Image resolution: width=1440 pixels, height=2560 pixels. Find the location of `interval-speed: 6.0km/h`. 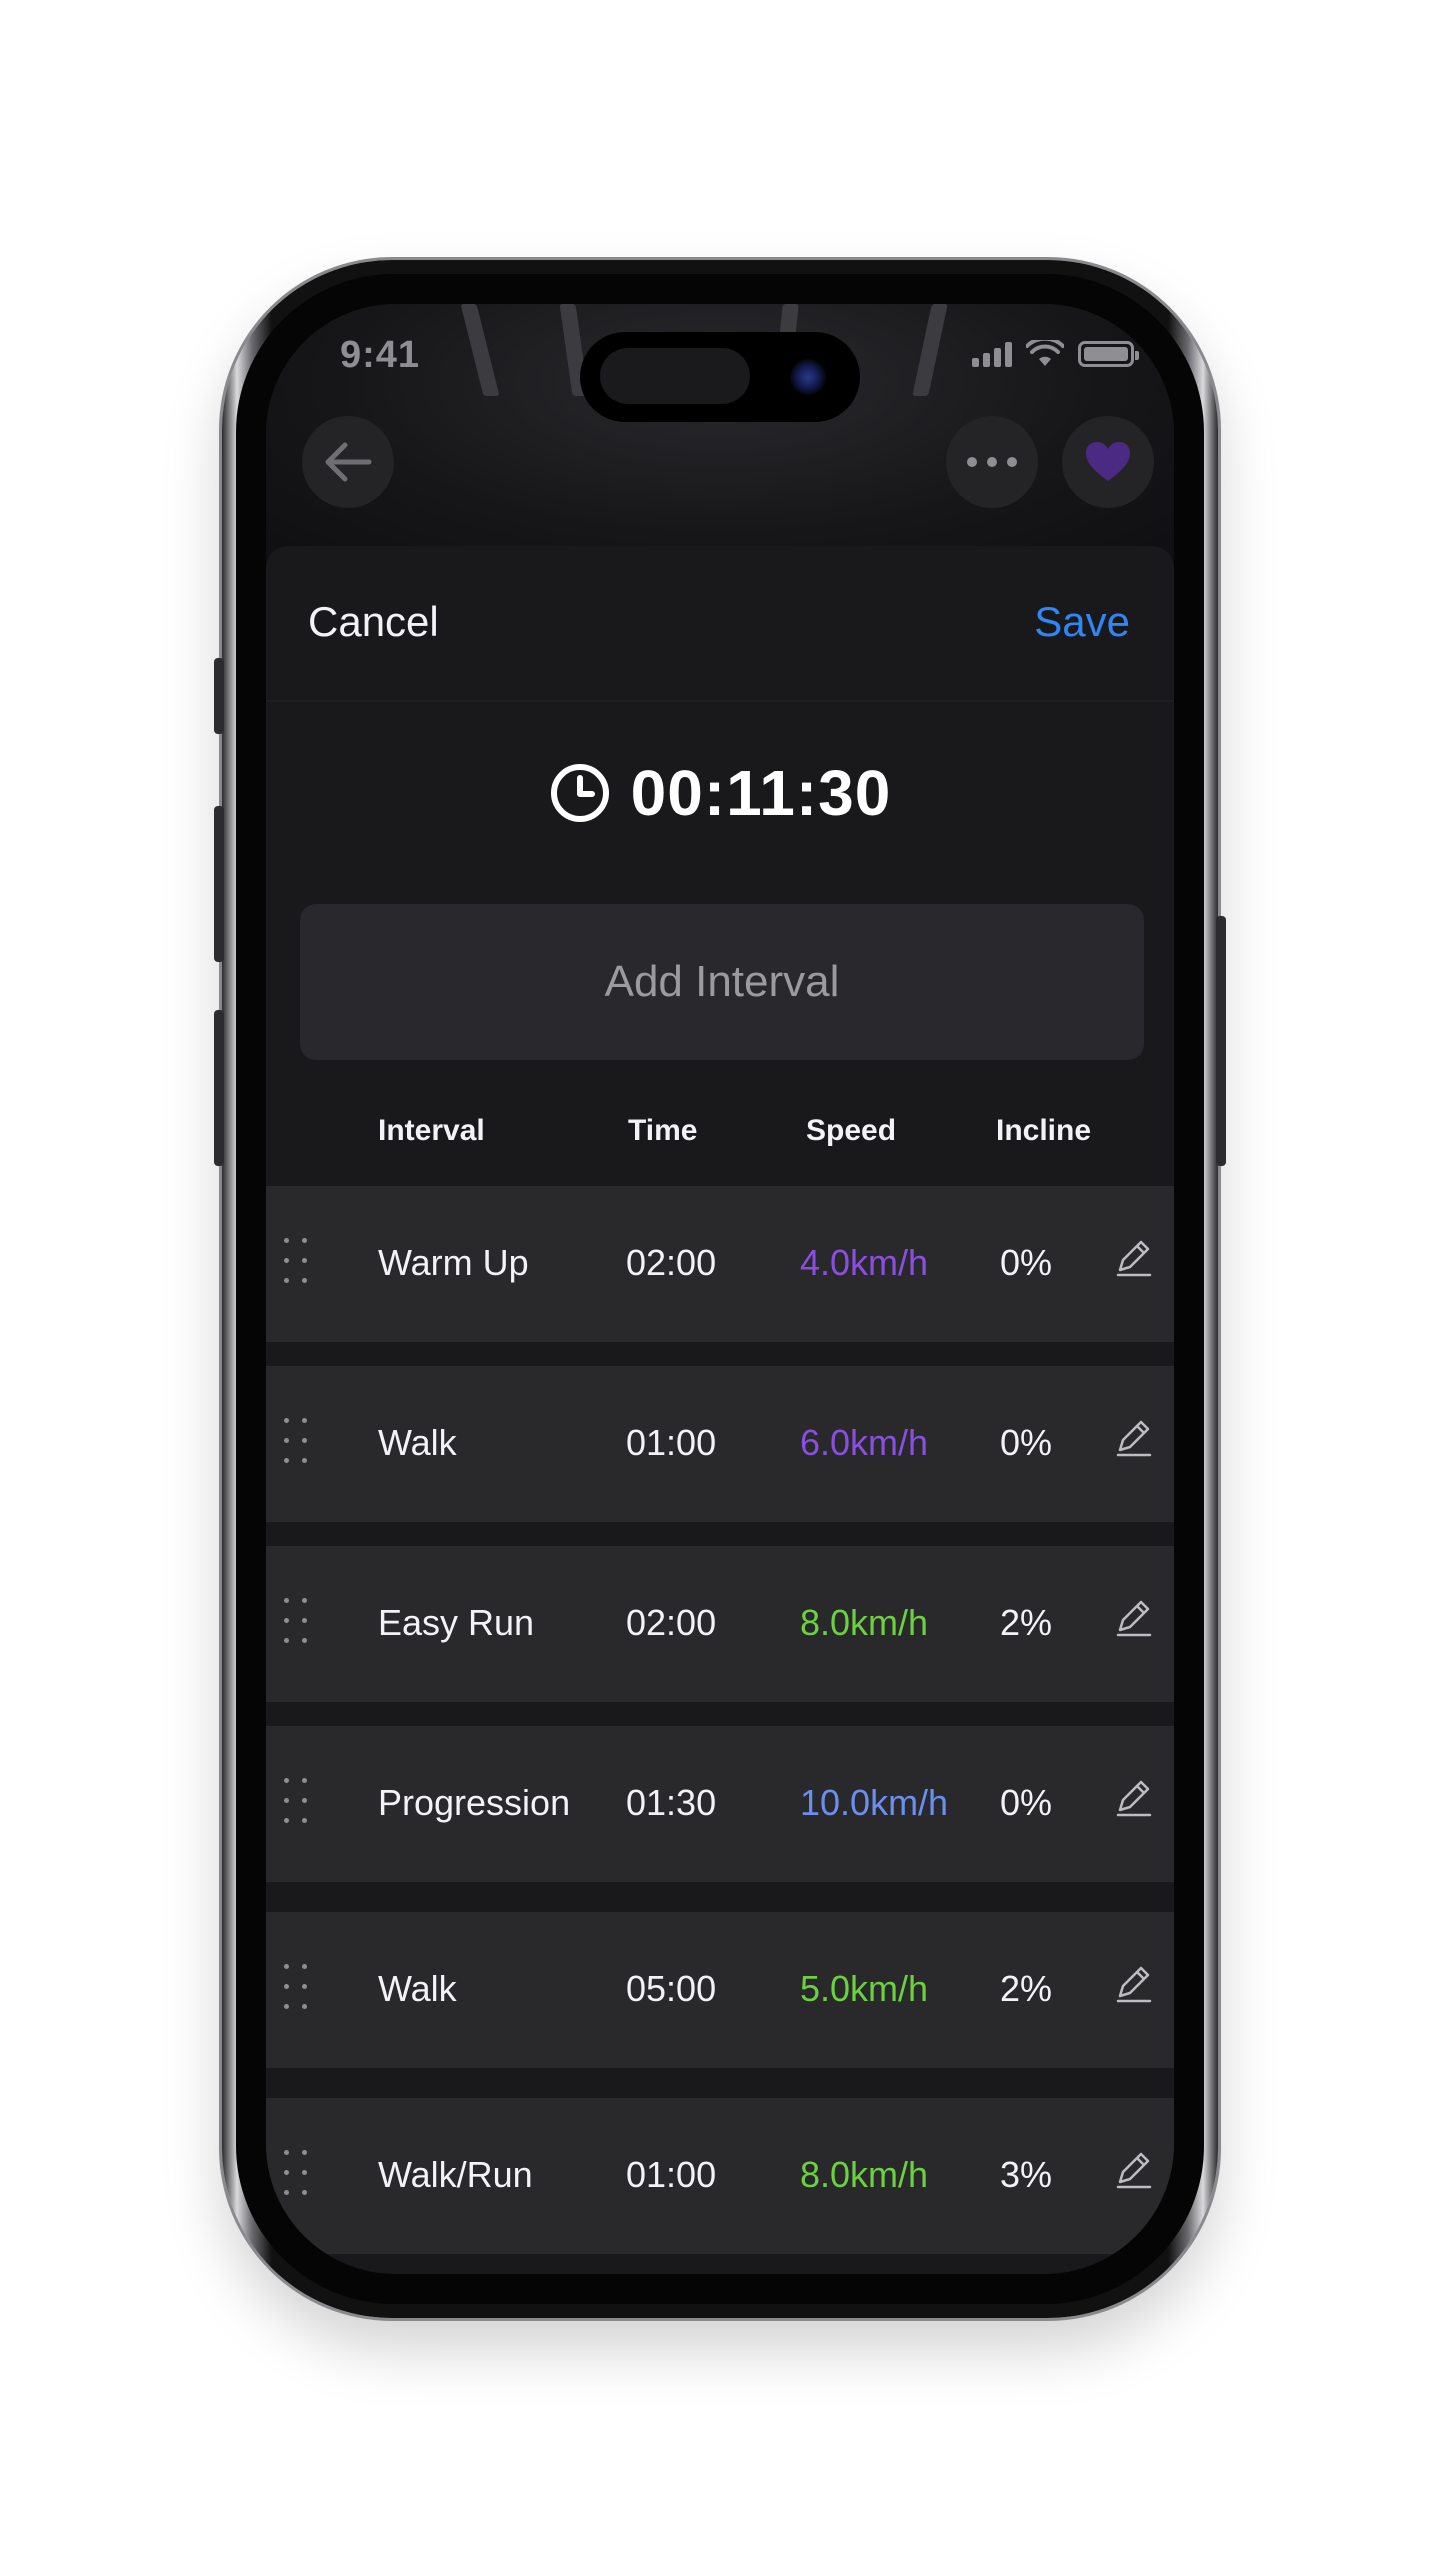

interval-speed: 6.0km/h is located at coordinates (864, 1442).